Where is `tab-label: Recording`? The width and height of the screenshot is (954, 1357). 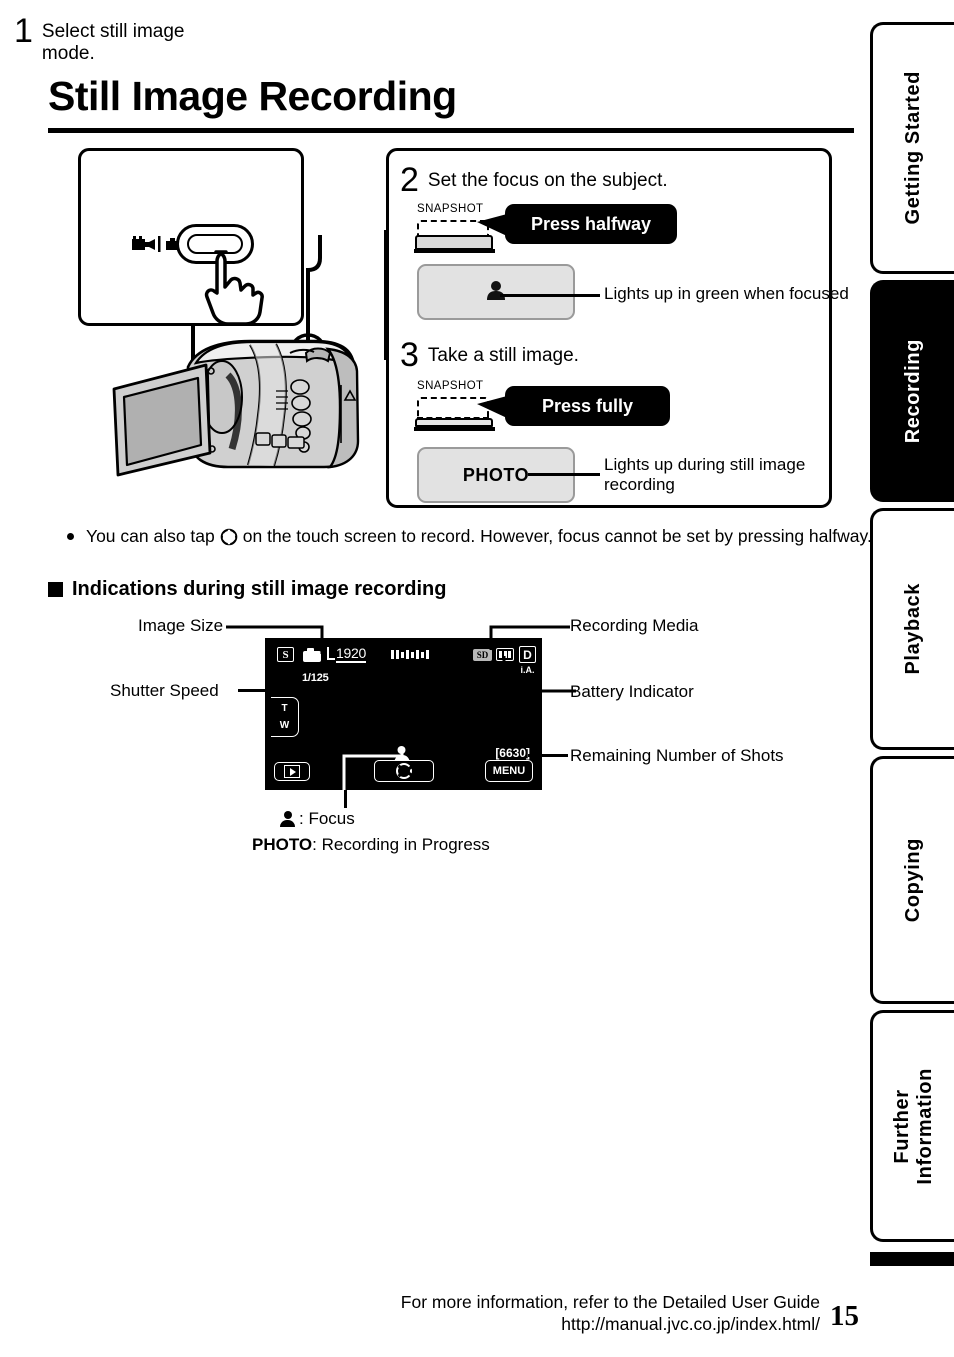 tab-label: Recording is located at coordinates (913, 391).